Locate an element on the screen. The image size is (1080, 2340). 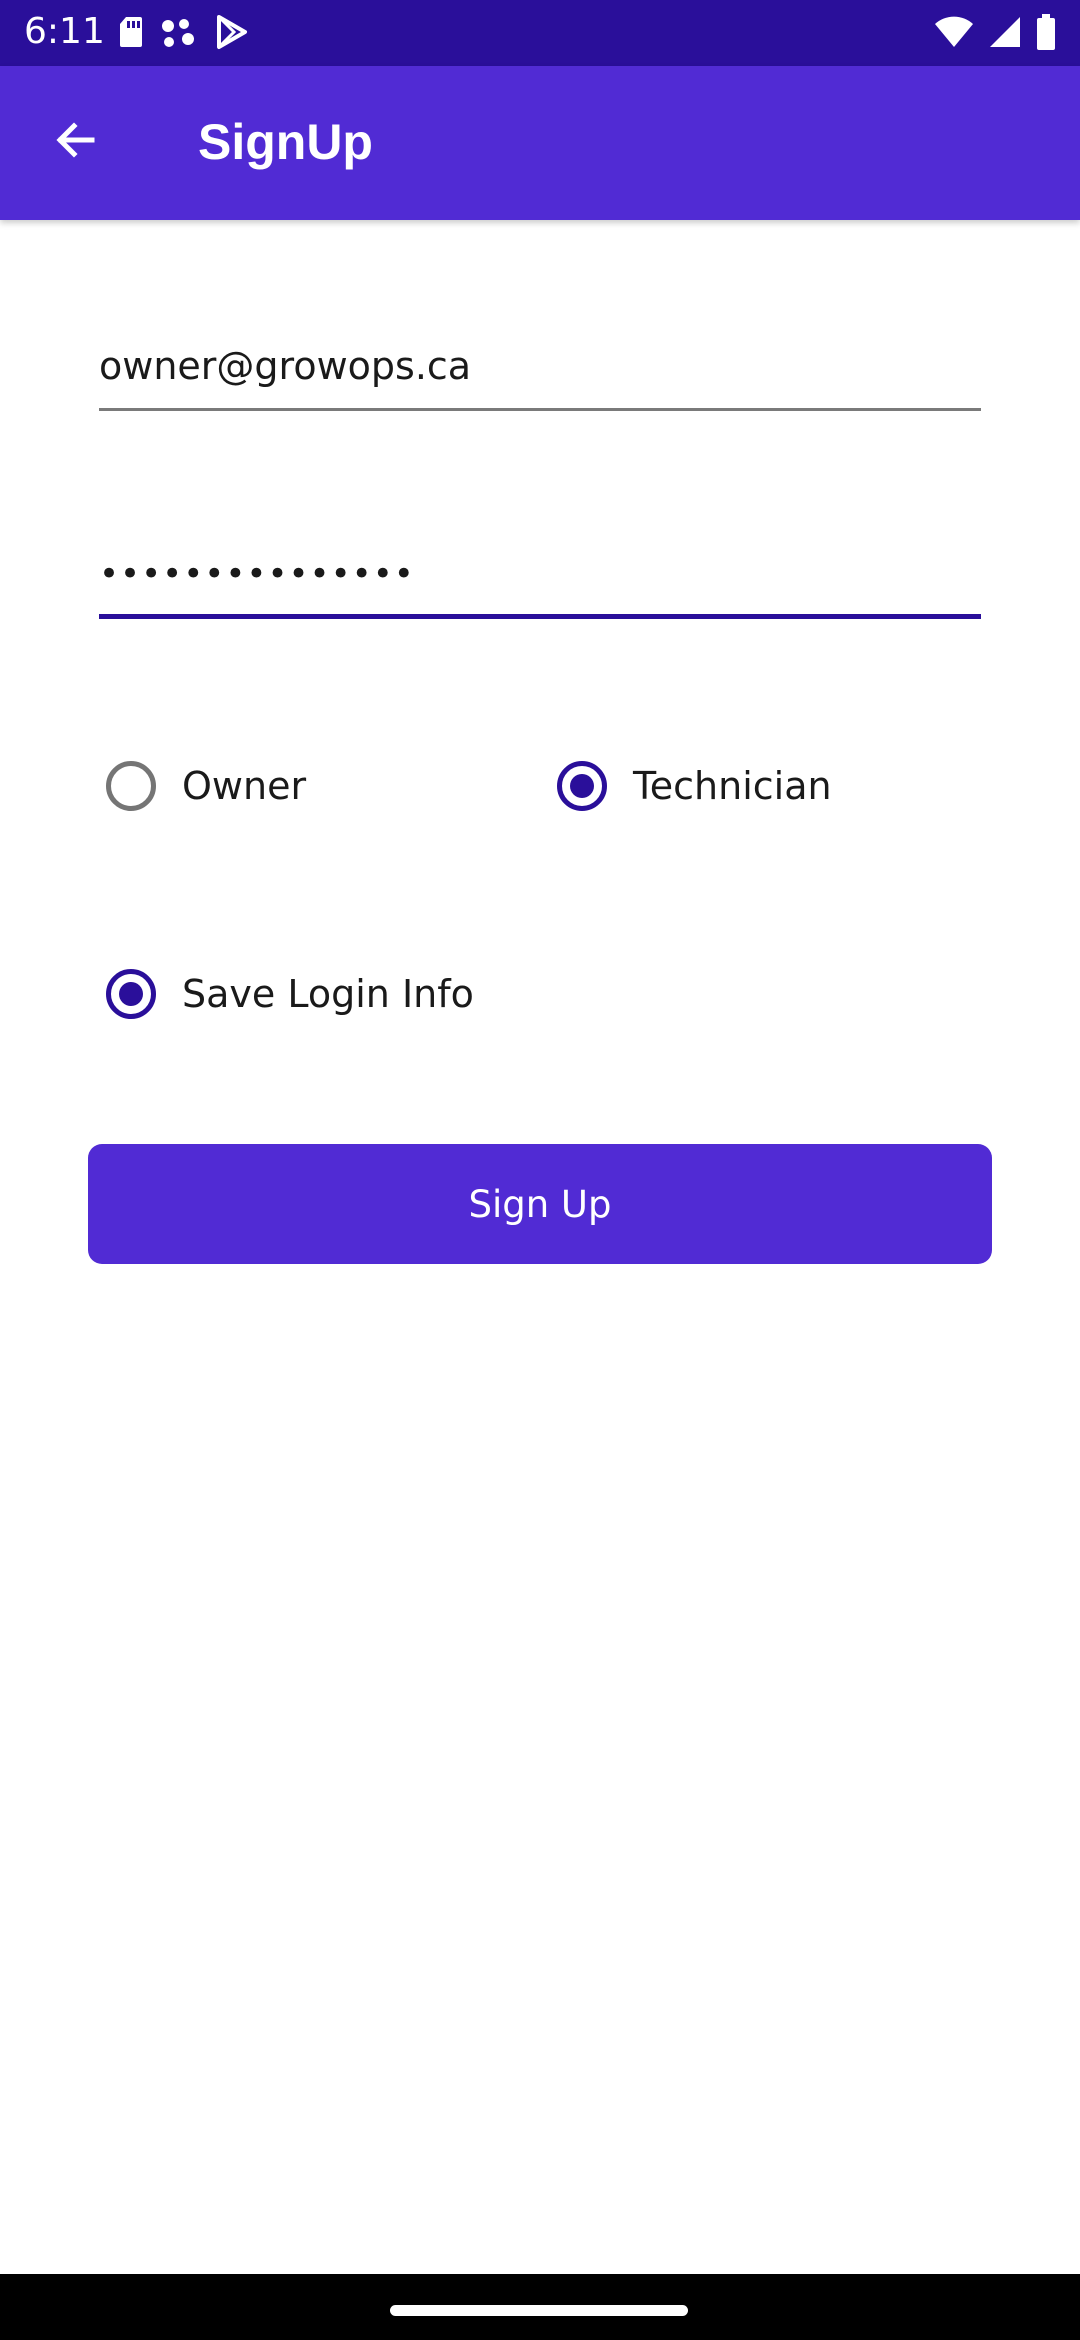
technician-radio-label: Technician is located at coordinates (732, 786).